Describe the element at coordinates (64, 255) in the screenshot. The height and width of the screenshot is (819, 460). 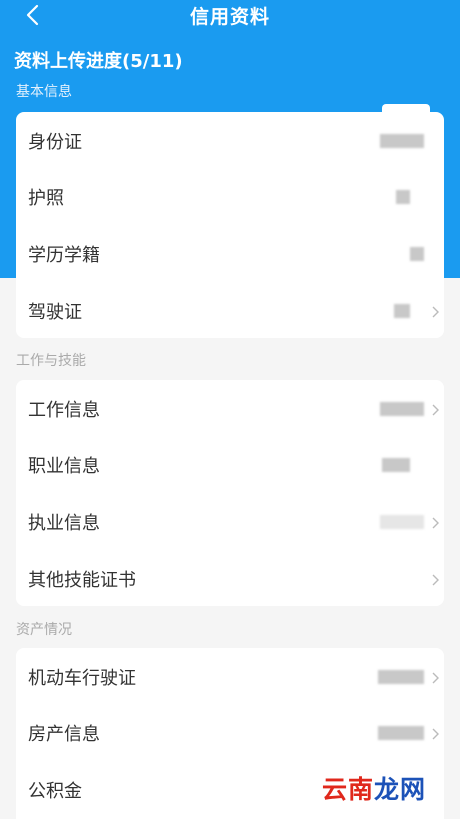
I see `list-item-label: 学历学籍` at that location.